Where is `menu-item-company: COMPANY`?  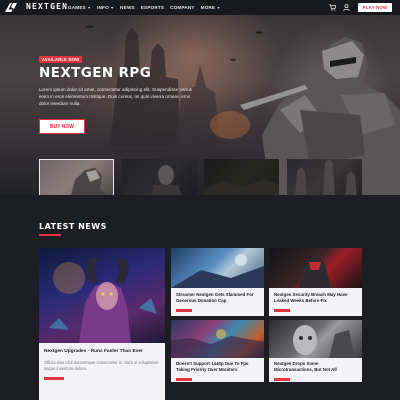
menu-item-company: COMPANY is located at coordinates (182, 7).